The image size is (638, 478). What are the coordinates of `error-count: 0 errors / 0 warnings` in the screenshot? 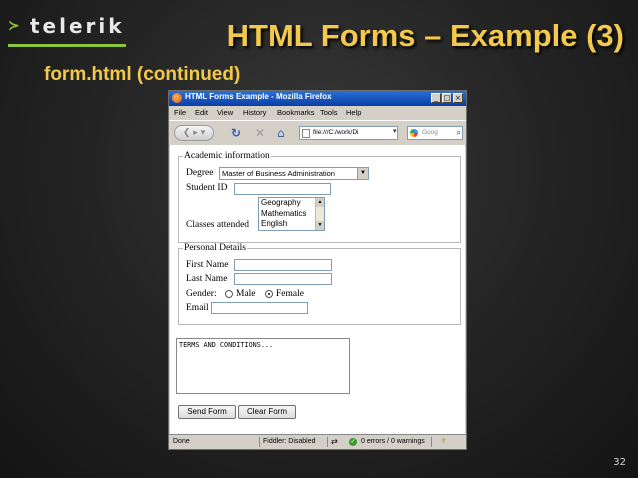 It's located at (393, 441).